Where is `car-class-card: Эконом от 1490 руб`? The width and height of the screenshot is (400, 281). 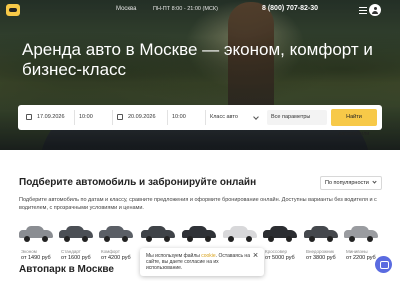
car-class-card: Эконом от 1490 руб is located at coordinates (37, 242).